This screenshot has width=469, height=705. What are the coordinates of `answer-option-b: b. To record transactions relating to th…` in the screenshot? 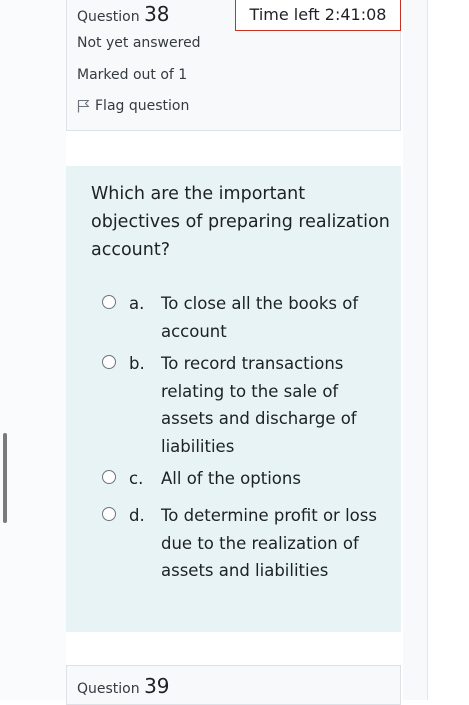 It's located at (241, 405).